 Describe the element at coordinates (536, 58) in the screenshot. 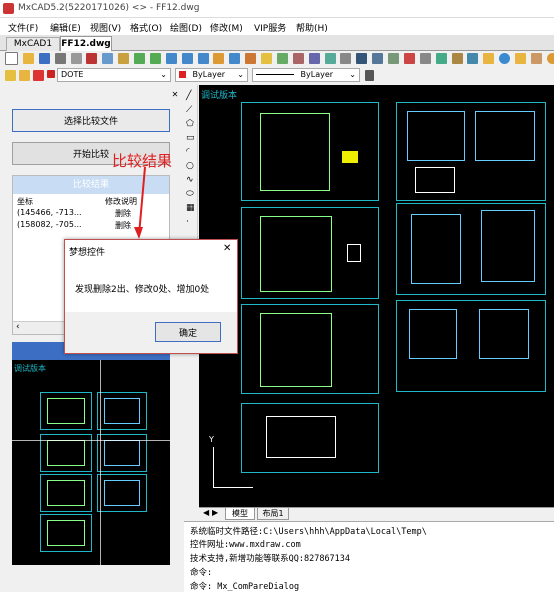

I see `pencil-icon` at that location.